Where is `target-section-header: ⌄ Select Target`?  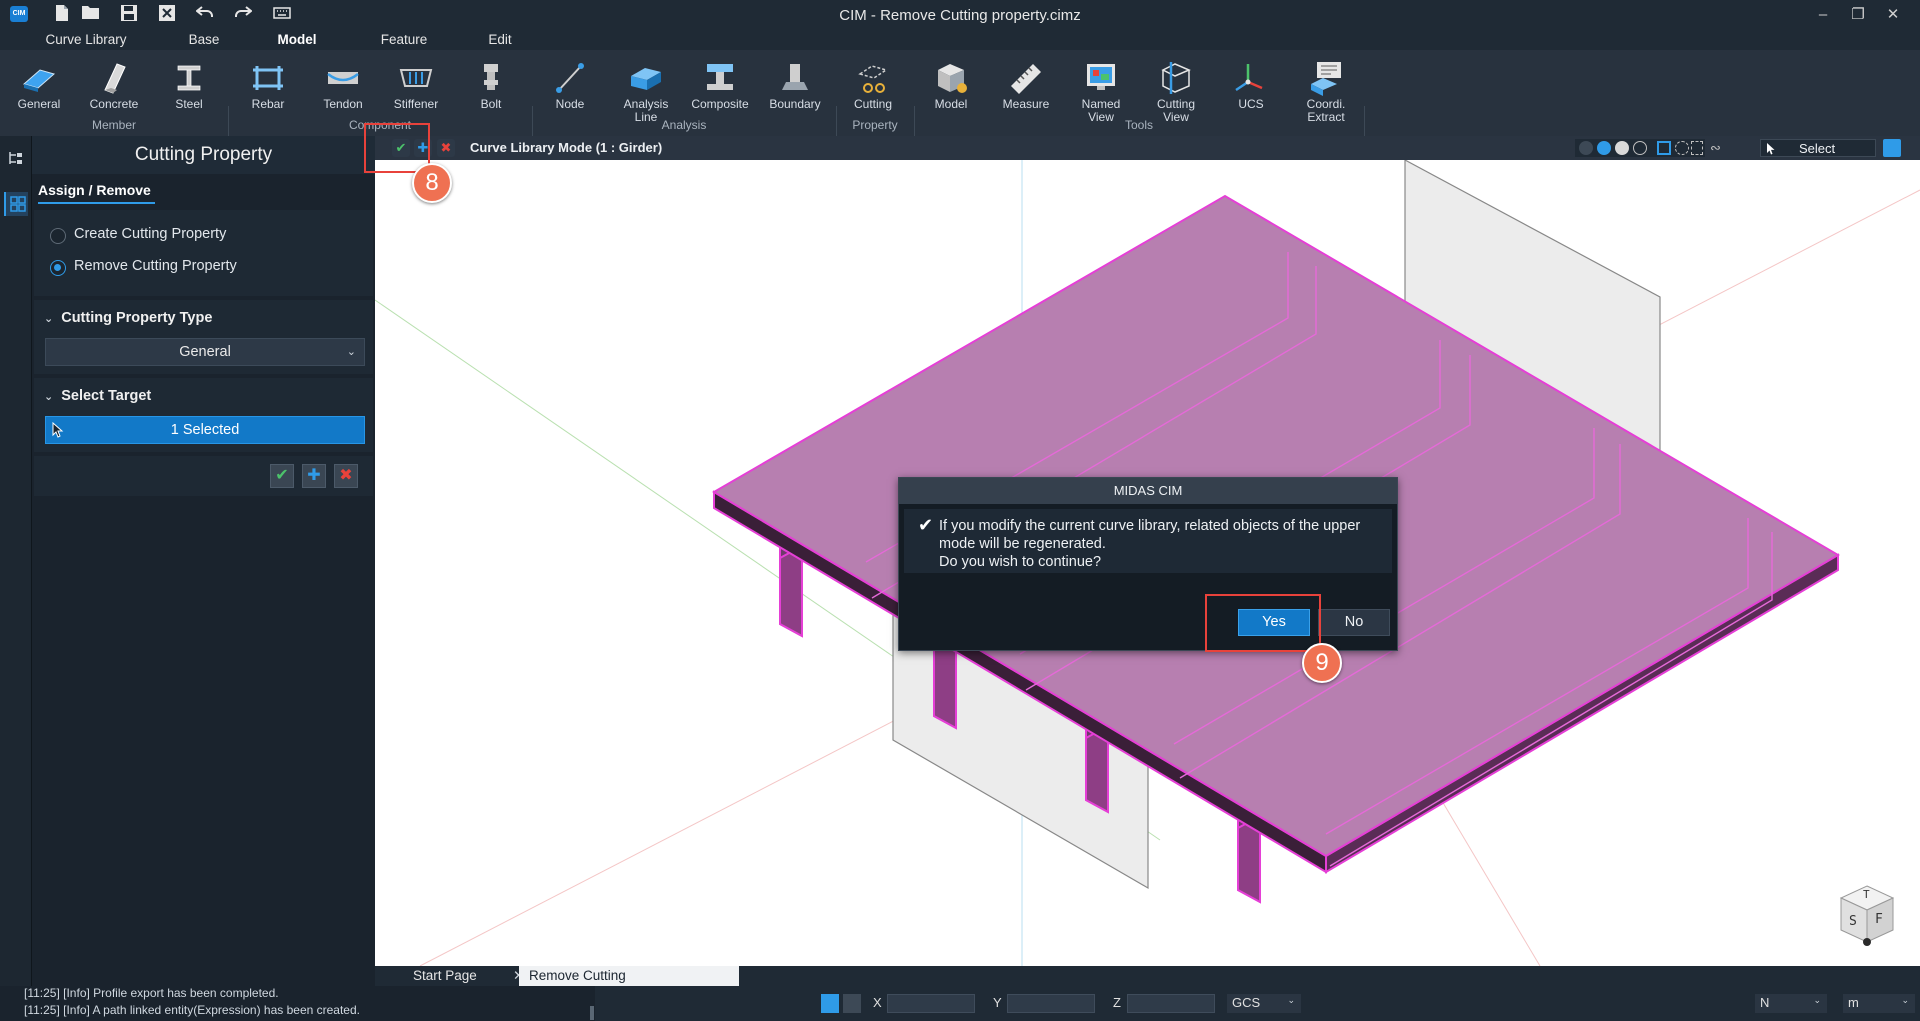 target-section-header: ⌄ Select Target is located at coordinates (97, 396).